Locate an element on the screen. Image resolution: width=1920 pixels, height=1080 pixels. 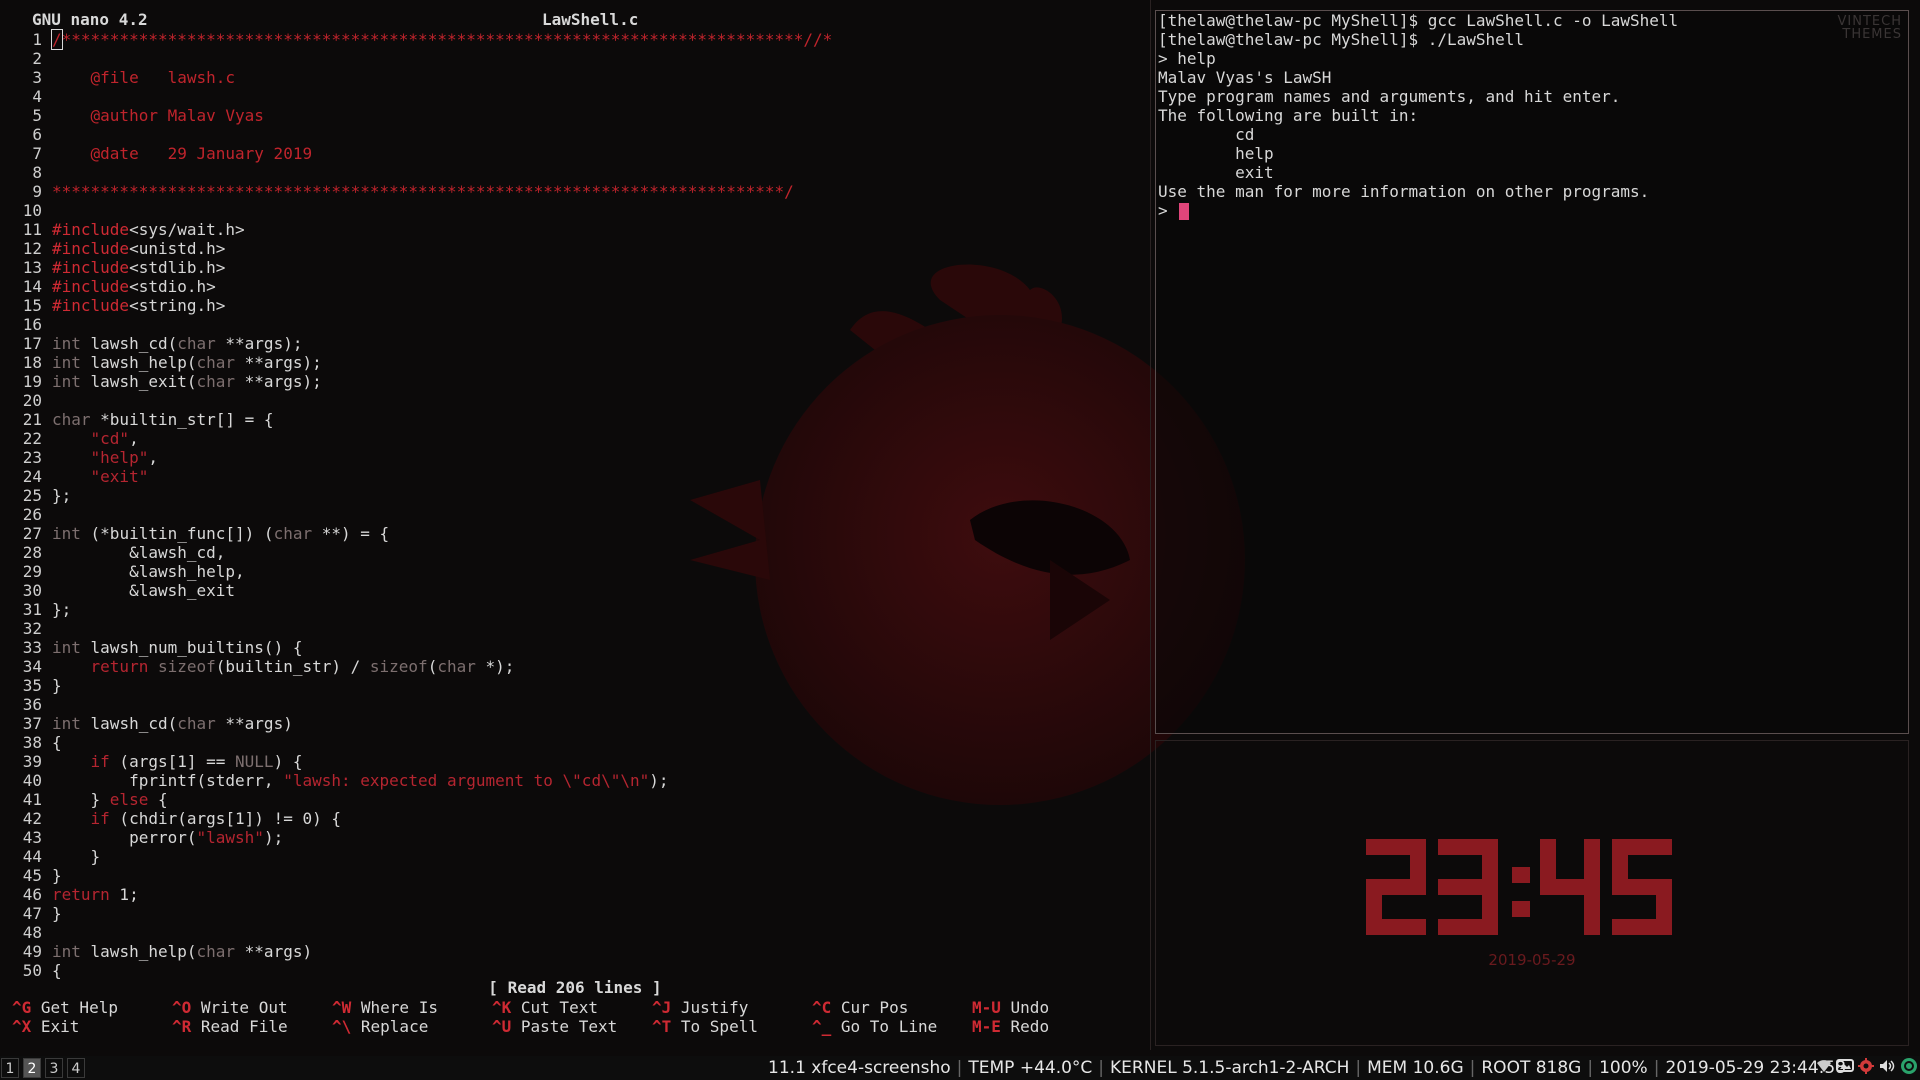
code-line: 11 #include<sys/wait.h> is located at coordinates (575, 229).